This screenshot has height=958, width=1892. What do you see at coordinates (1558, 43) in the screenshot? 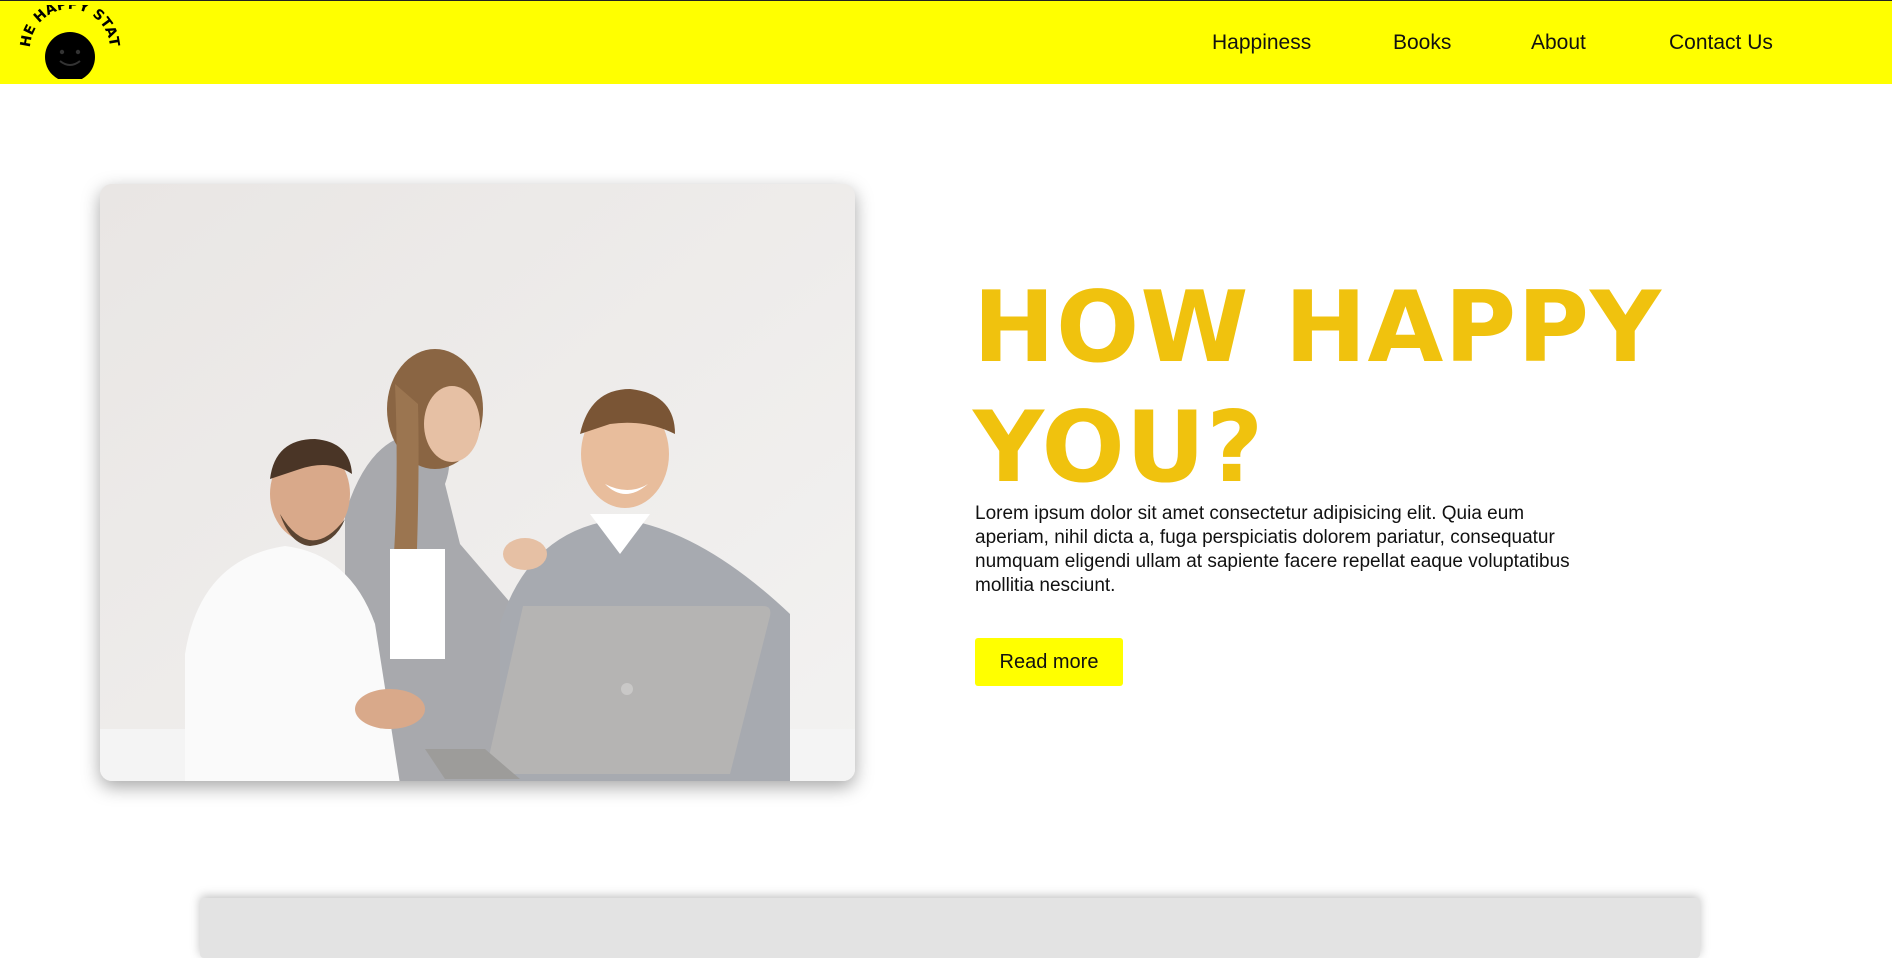
I see `nav-item-about: About` at bounding box center [1558, 43].